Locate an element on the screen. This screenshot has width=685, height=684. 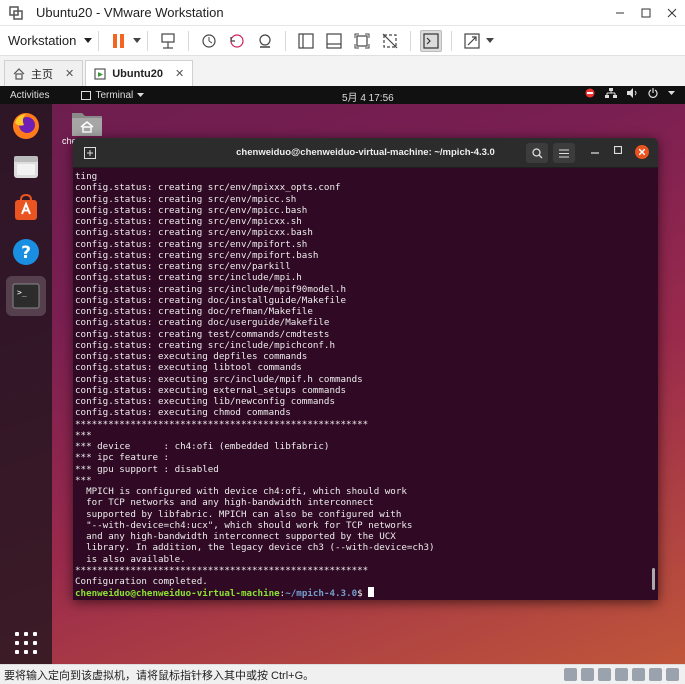
snapshot-icon is located at coordinates (209, 40).